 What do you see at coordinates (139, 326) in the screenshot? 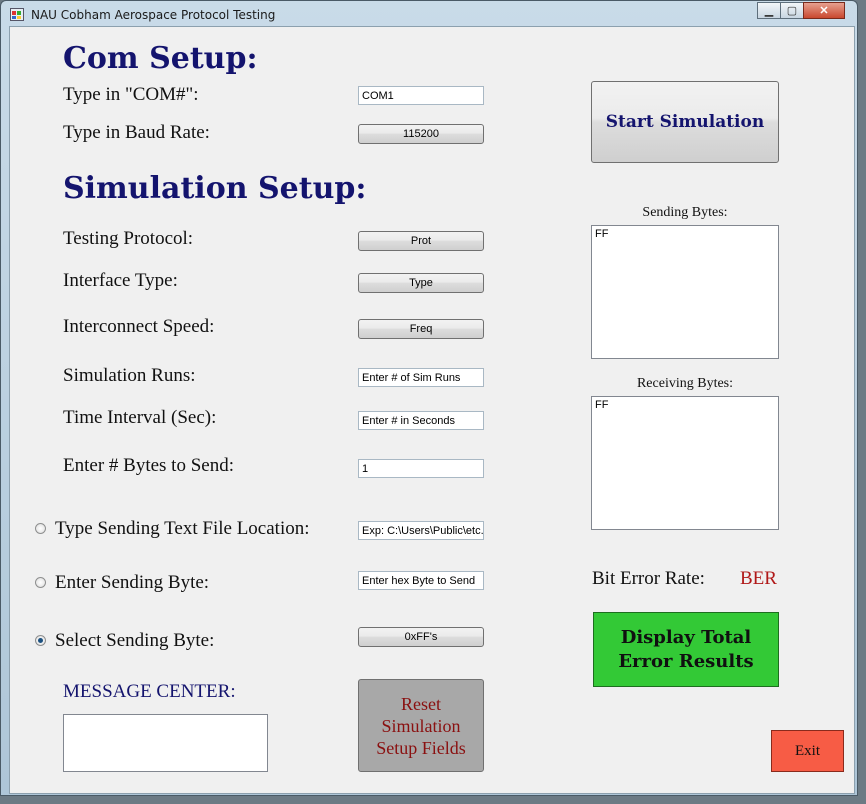
I see `speed-label: Interconnect Speed:` at bounding box center [139, 326].